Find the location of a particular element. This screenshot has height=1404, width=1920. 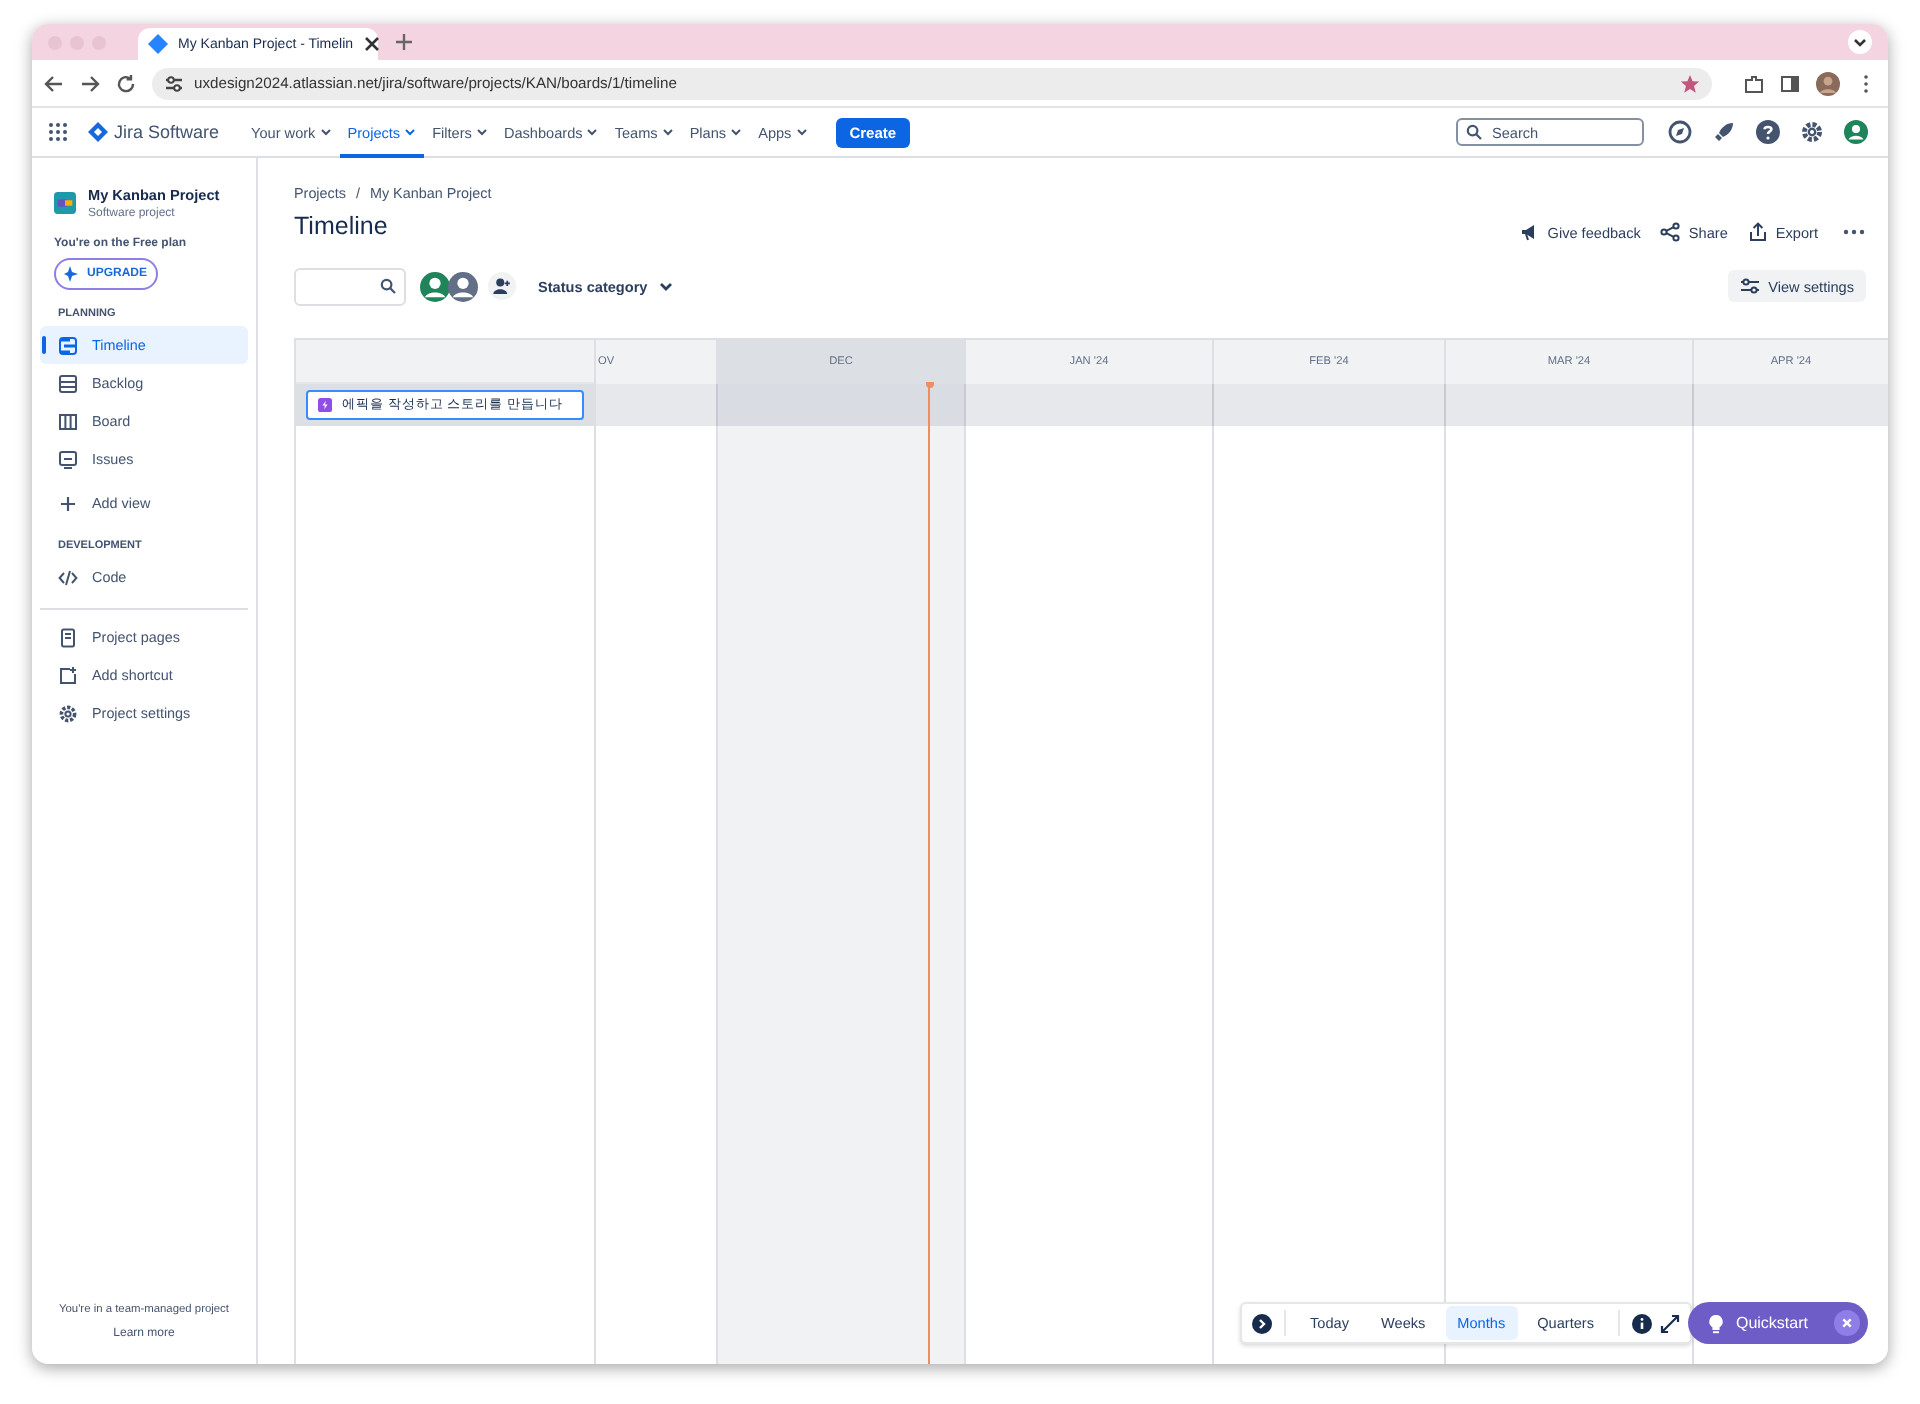

close-icon is located at coordinates (371, 44).